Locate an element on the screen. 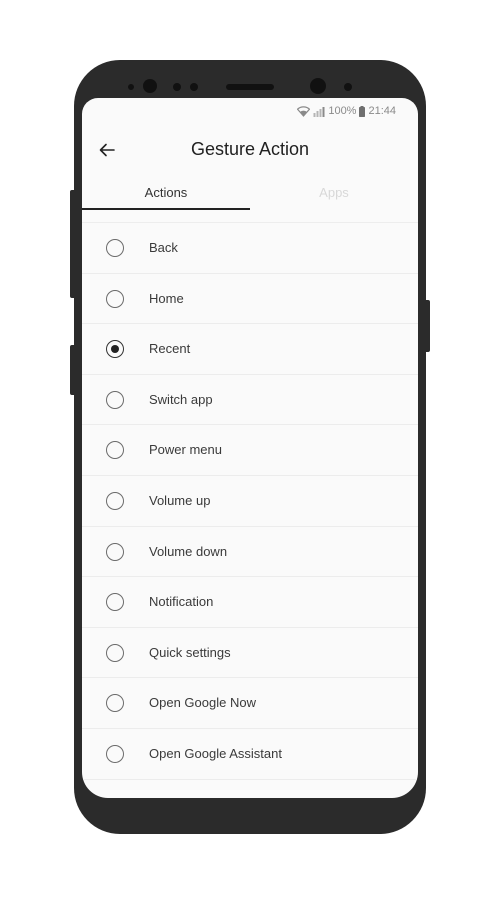  tab-indicator is located at coordinates (166, 209).